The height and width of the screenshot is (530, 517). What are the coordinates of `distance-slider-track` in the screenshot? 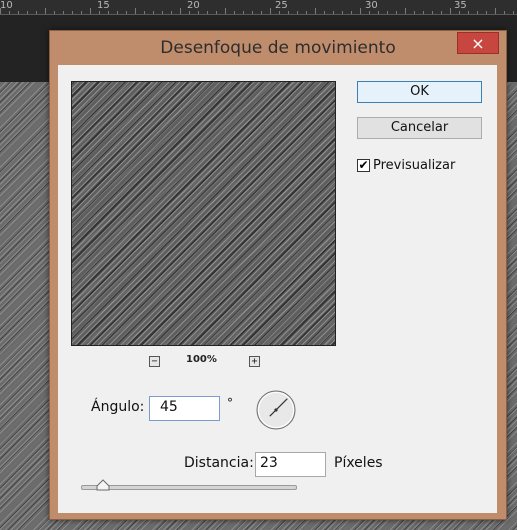 It's located at (189, 487).